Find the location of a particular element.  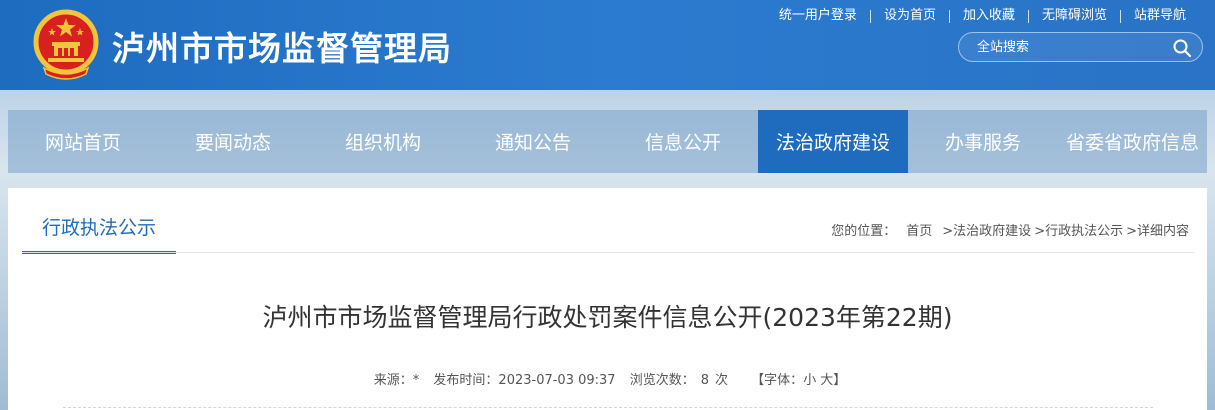

nav-item-services: 办事服务 is located at coordinates (983, 141).